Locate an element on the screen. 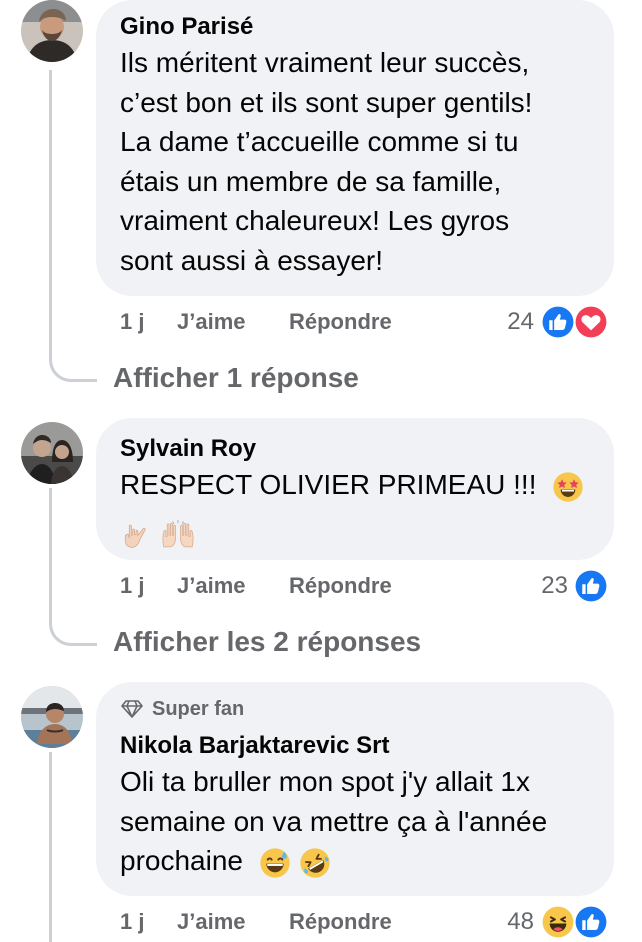 The width and height of the screenshot is (642, 942). comment-line: RESPECT OLIVIER PRIMEAU !!! is located at coordinates (352, 485).